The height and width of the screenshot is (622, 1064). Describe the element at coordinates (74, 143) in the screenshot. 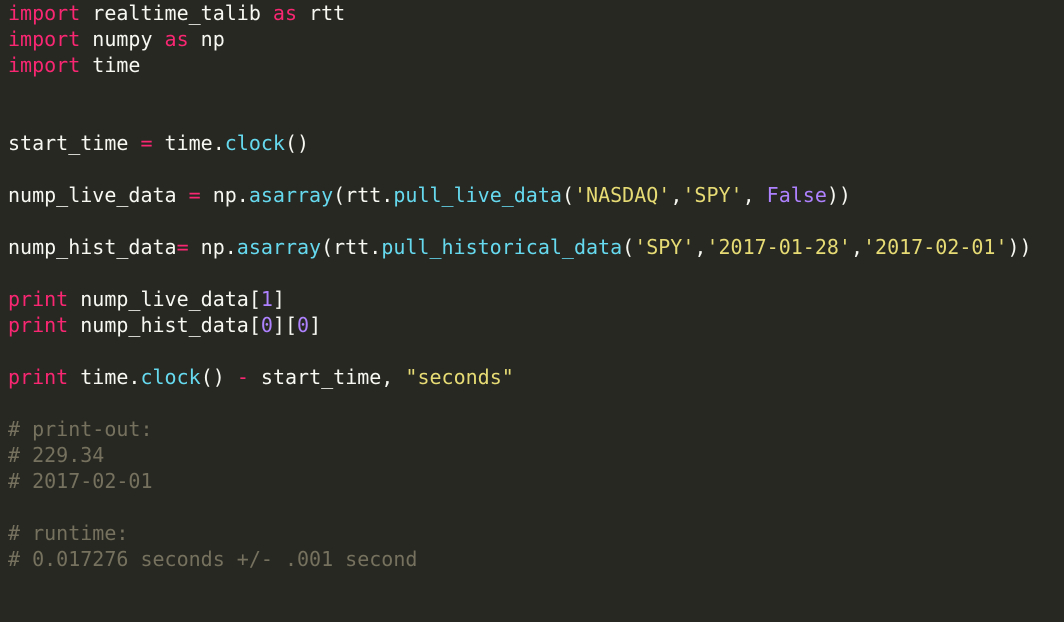

I see `code-token: start_time` at that location.